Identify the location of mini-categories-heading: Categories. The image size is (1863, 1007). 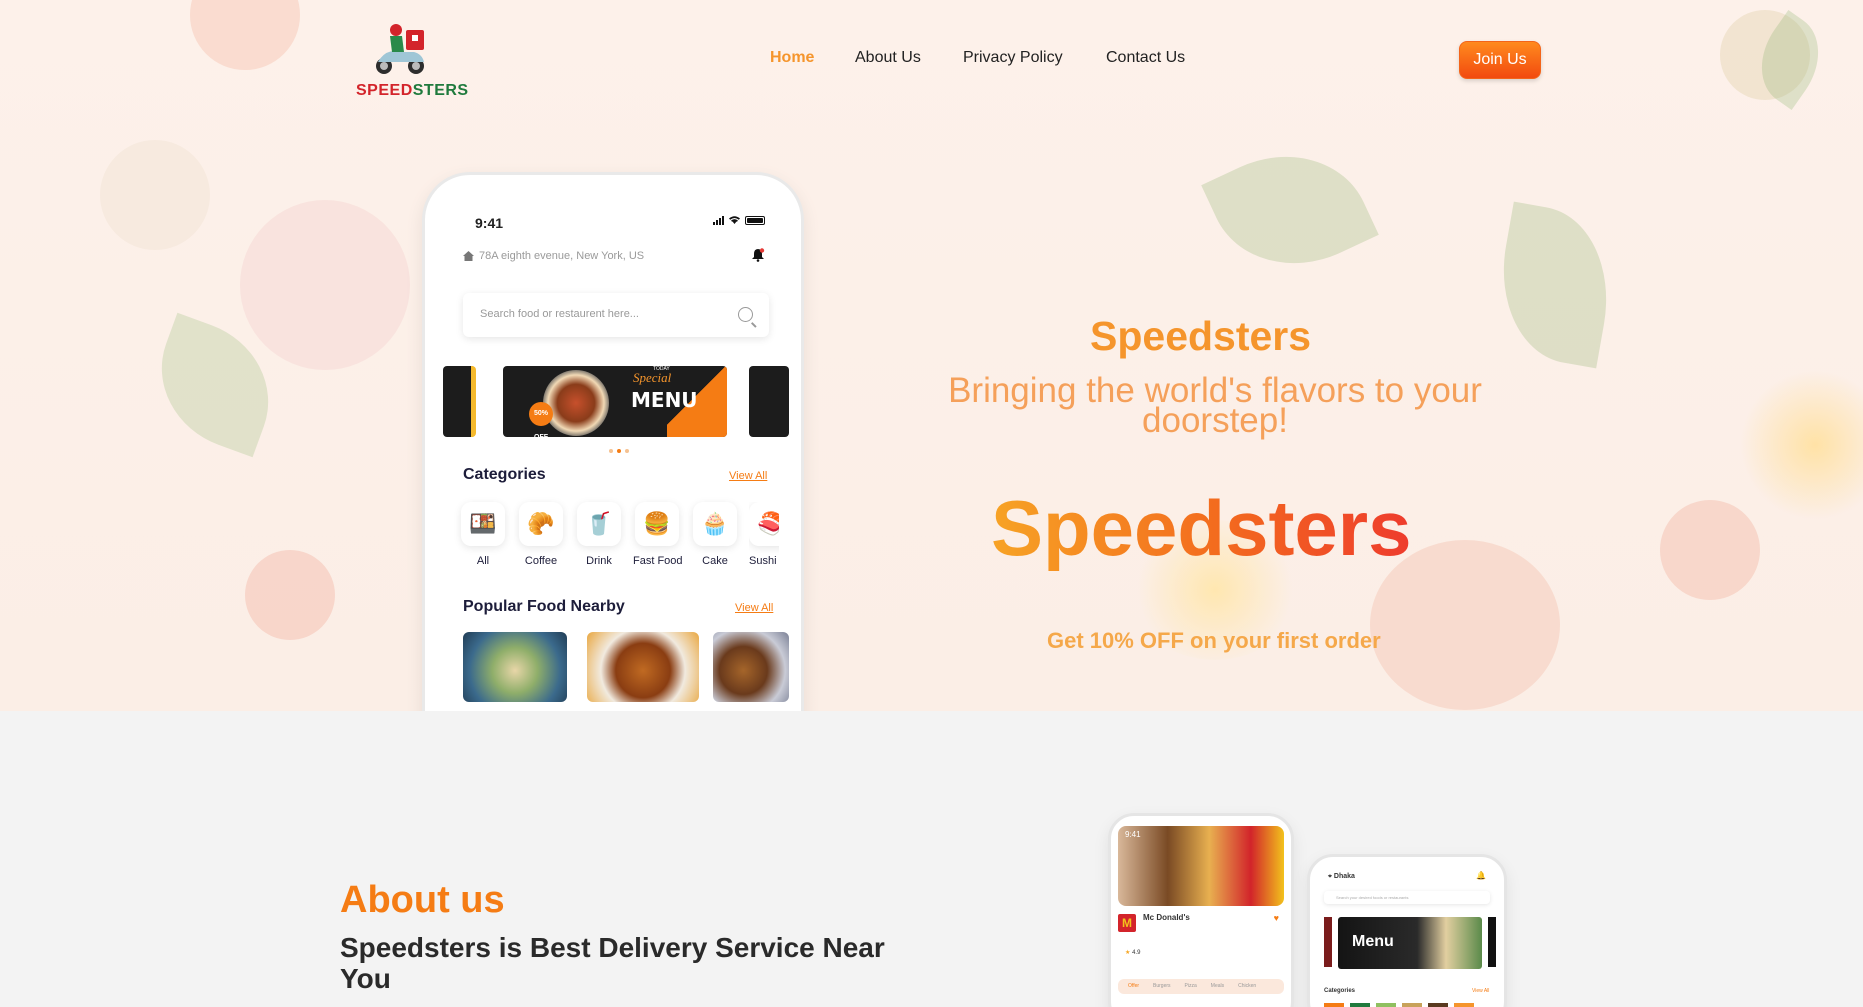
(1340, 991).